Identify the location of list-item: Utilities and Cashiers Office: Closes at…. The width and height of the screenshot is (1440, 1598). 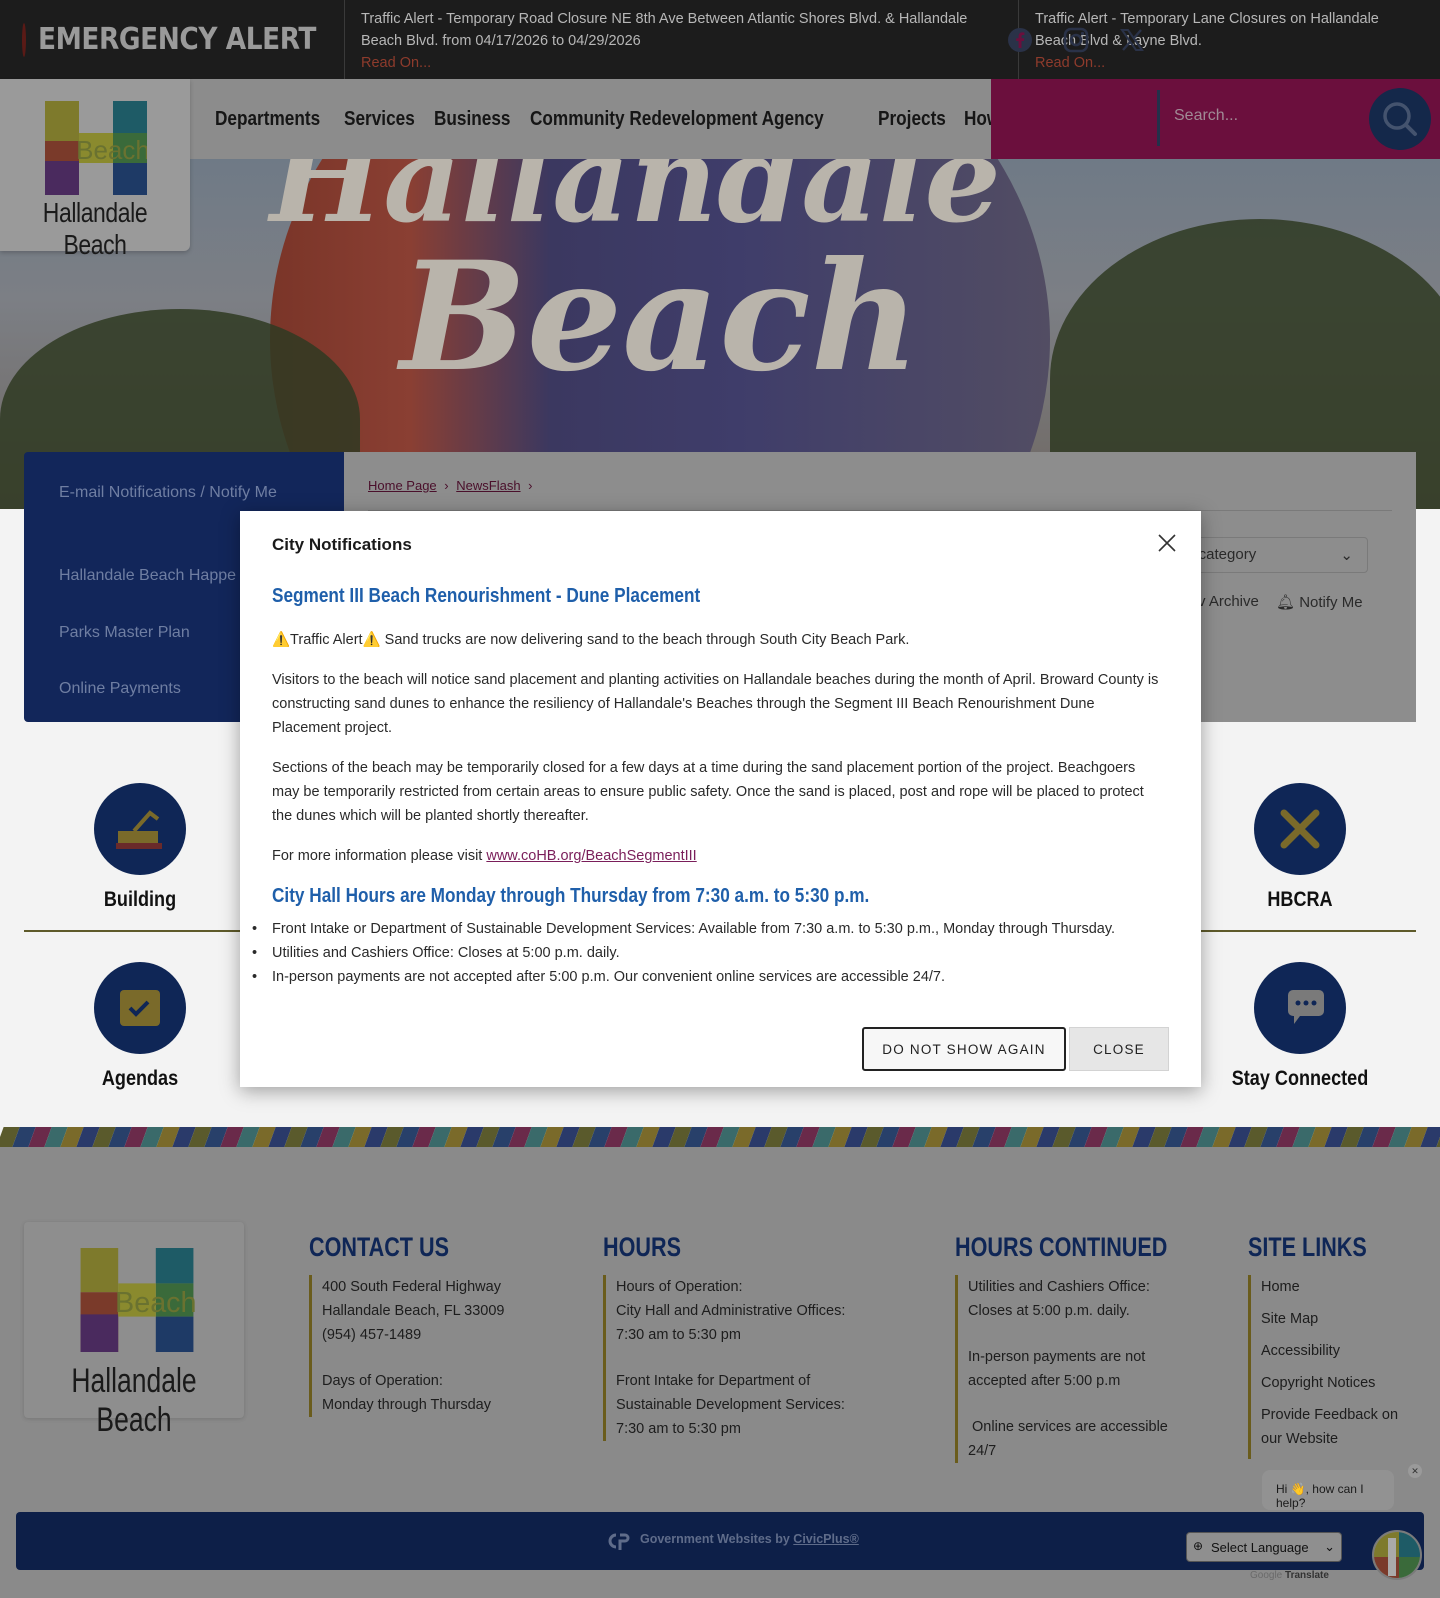
(707, 953).